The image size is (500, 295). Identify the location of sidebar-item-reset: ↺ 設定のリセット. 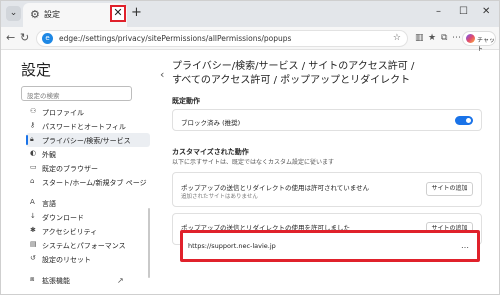
(88, 259).